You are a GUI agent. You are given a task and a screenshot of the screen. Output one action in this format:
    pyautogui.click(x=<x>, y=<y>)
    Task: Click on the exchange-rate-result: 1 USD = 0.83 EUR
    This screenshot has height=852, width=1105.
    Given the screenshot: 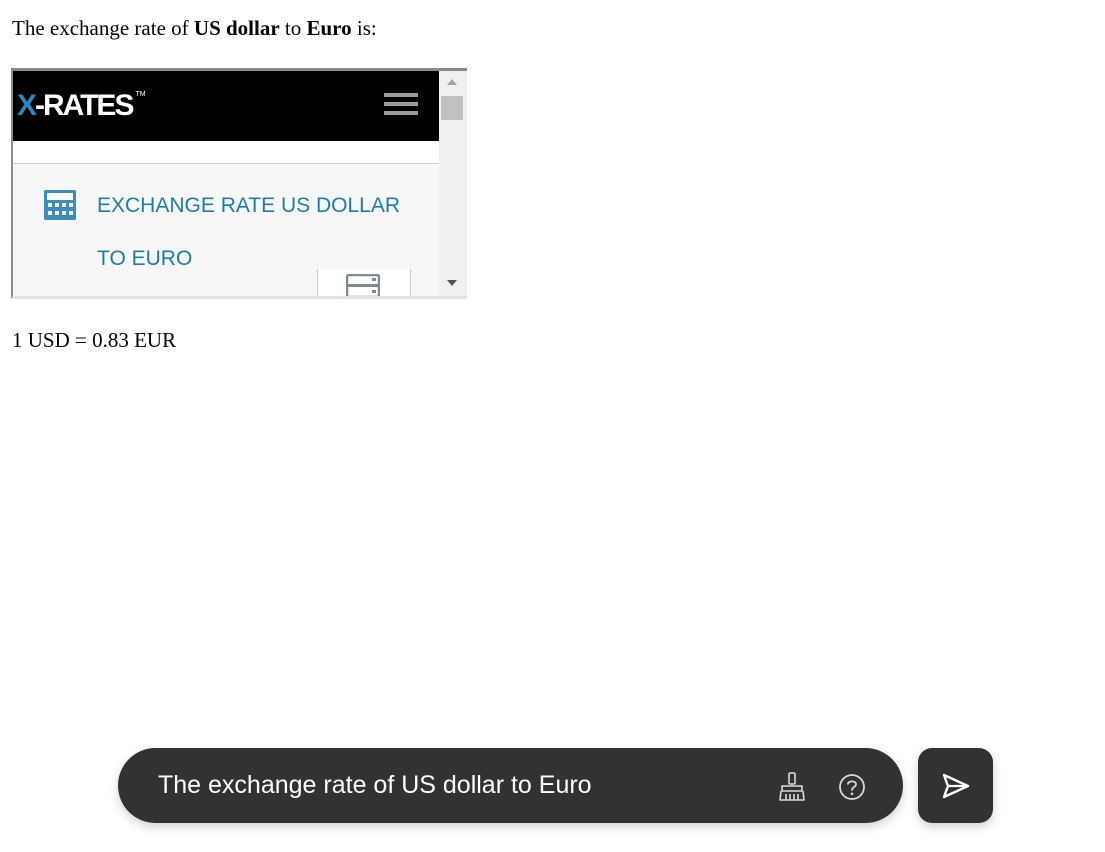 What is the action you would take?
    pyautogui.click(x=94, y=340)
    